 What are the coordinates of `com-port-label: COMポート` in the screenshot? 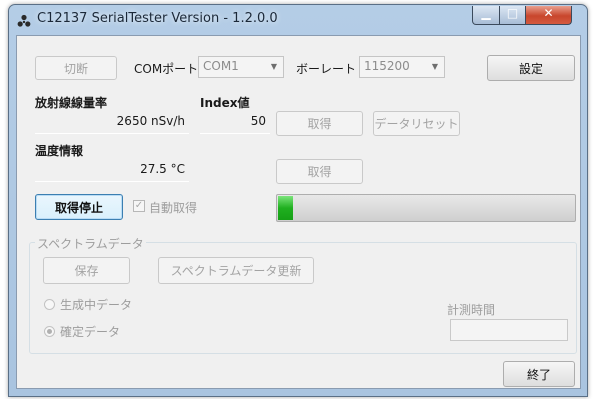 It's located at (166, 69).